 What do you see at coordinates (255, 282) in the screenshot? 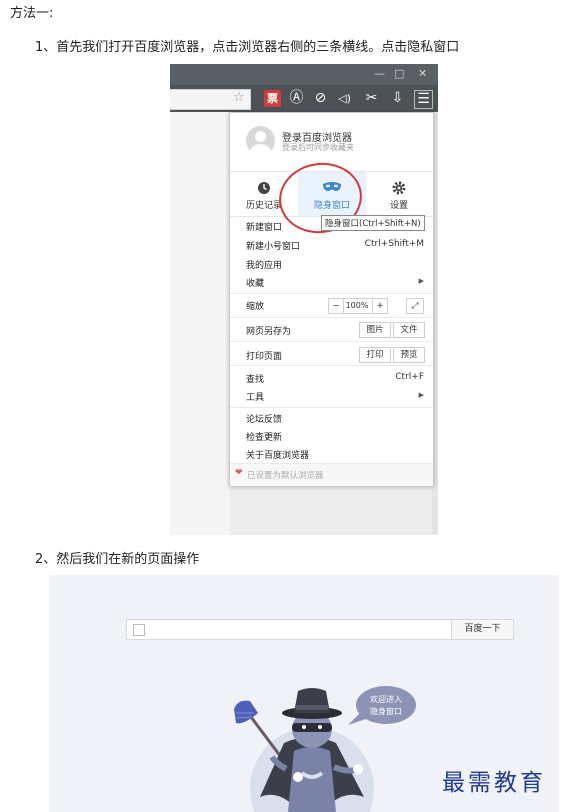
I see `menu-item-favorites: 收藏` at bounding box center [255, 282].